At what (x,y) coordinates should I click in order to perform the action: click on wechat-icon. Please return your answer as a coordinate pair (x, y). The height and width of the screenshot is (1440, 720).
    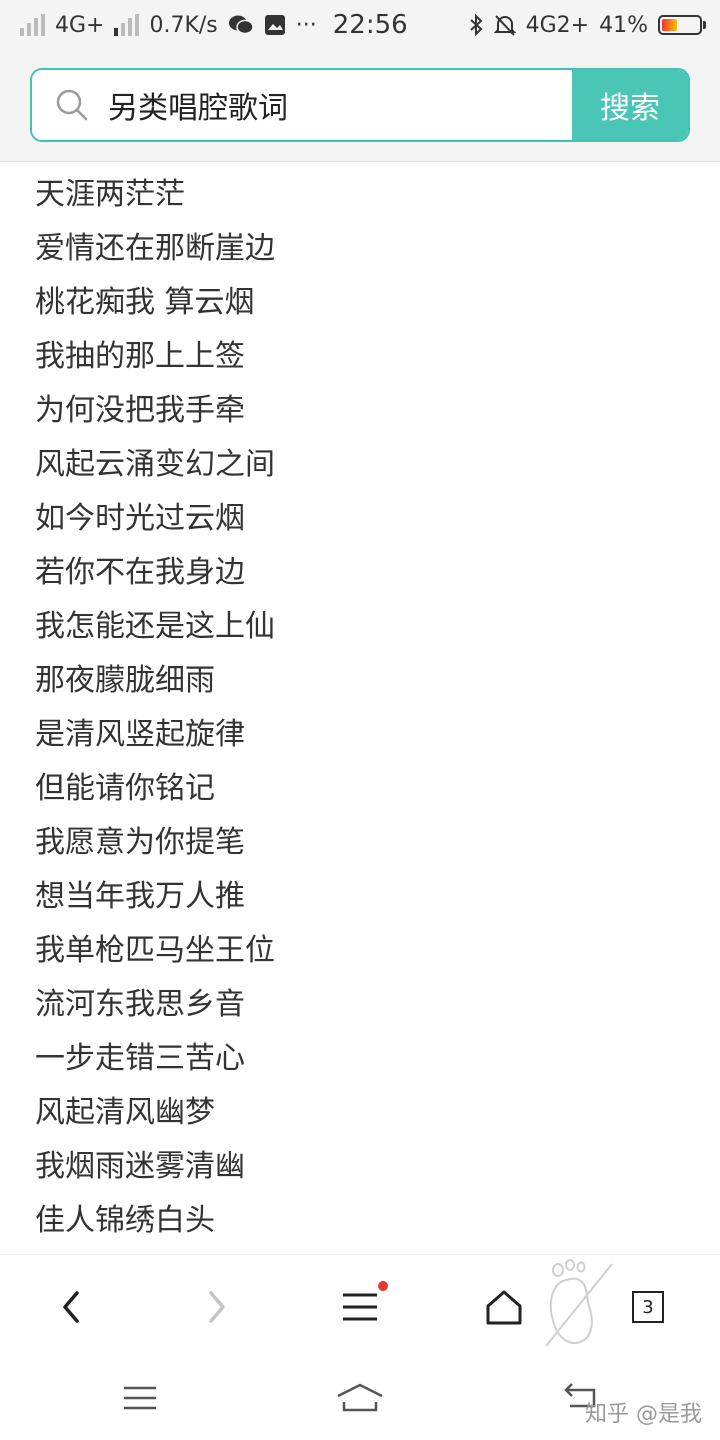
    Looking at the image, I should click on (241, 25).